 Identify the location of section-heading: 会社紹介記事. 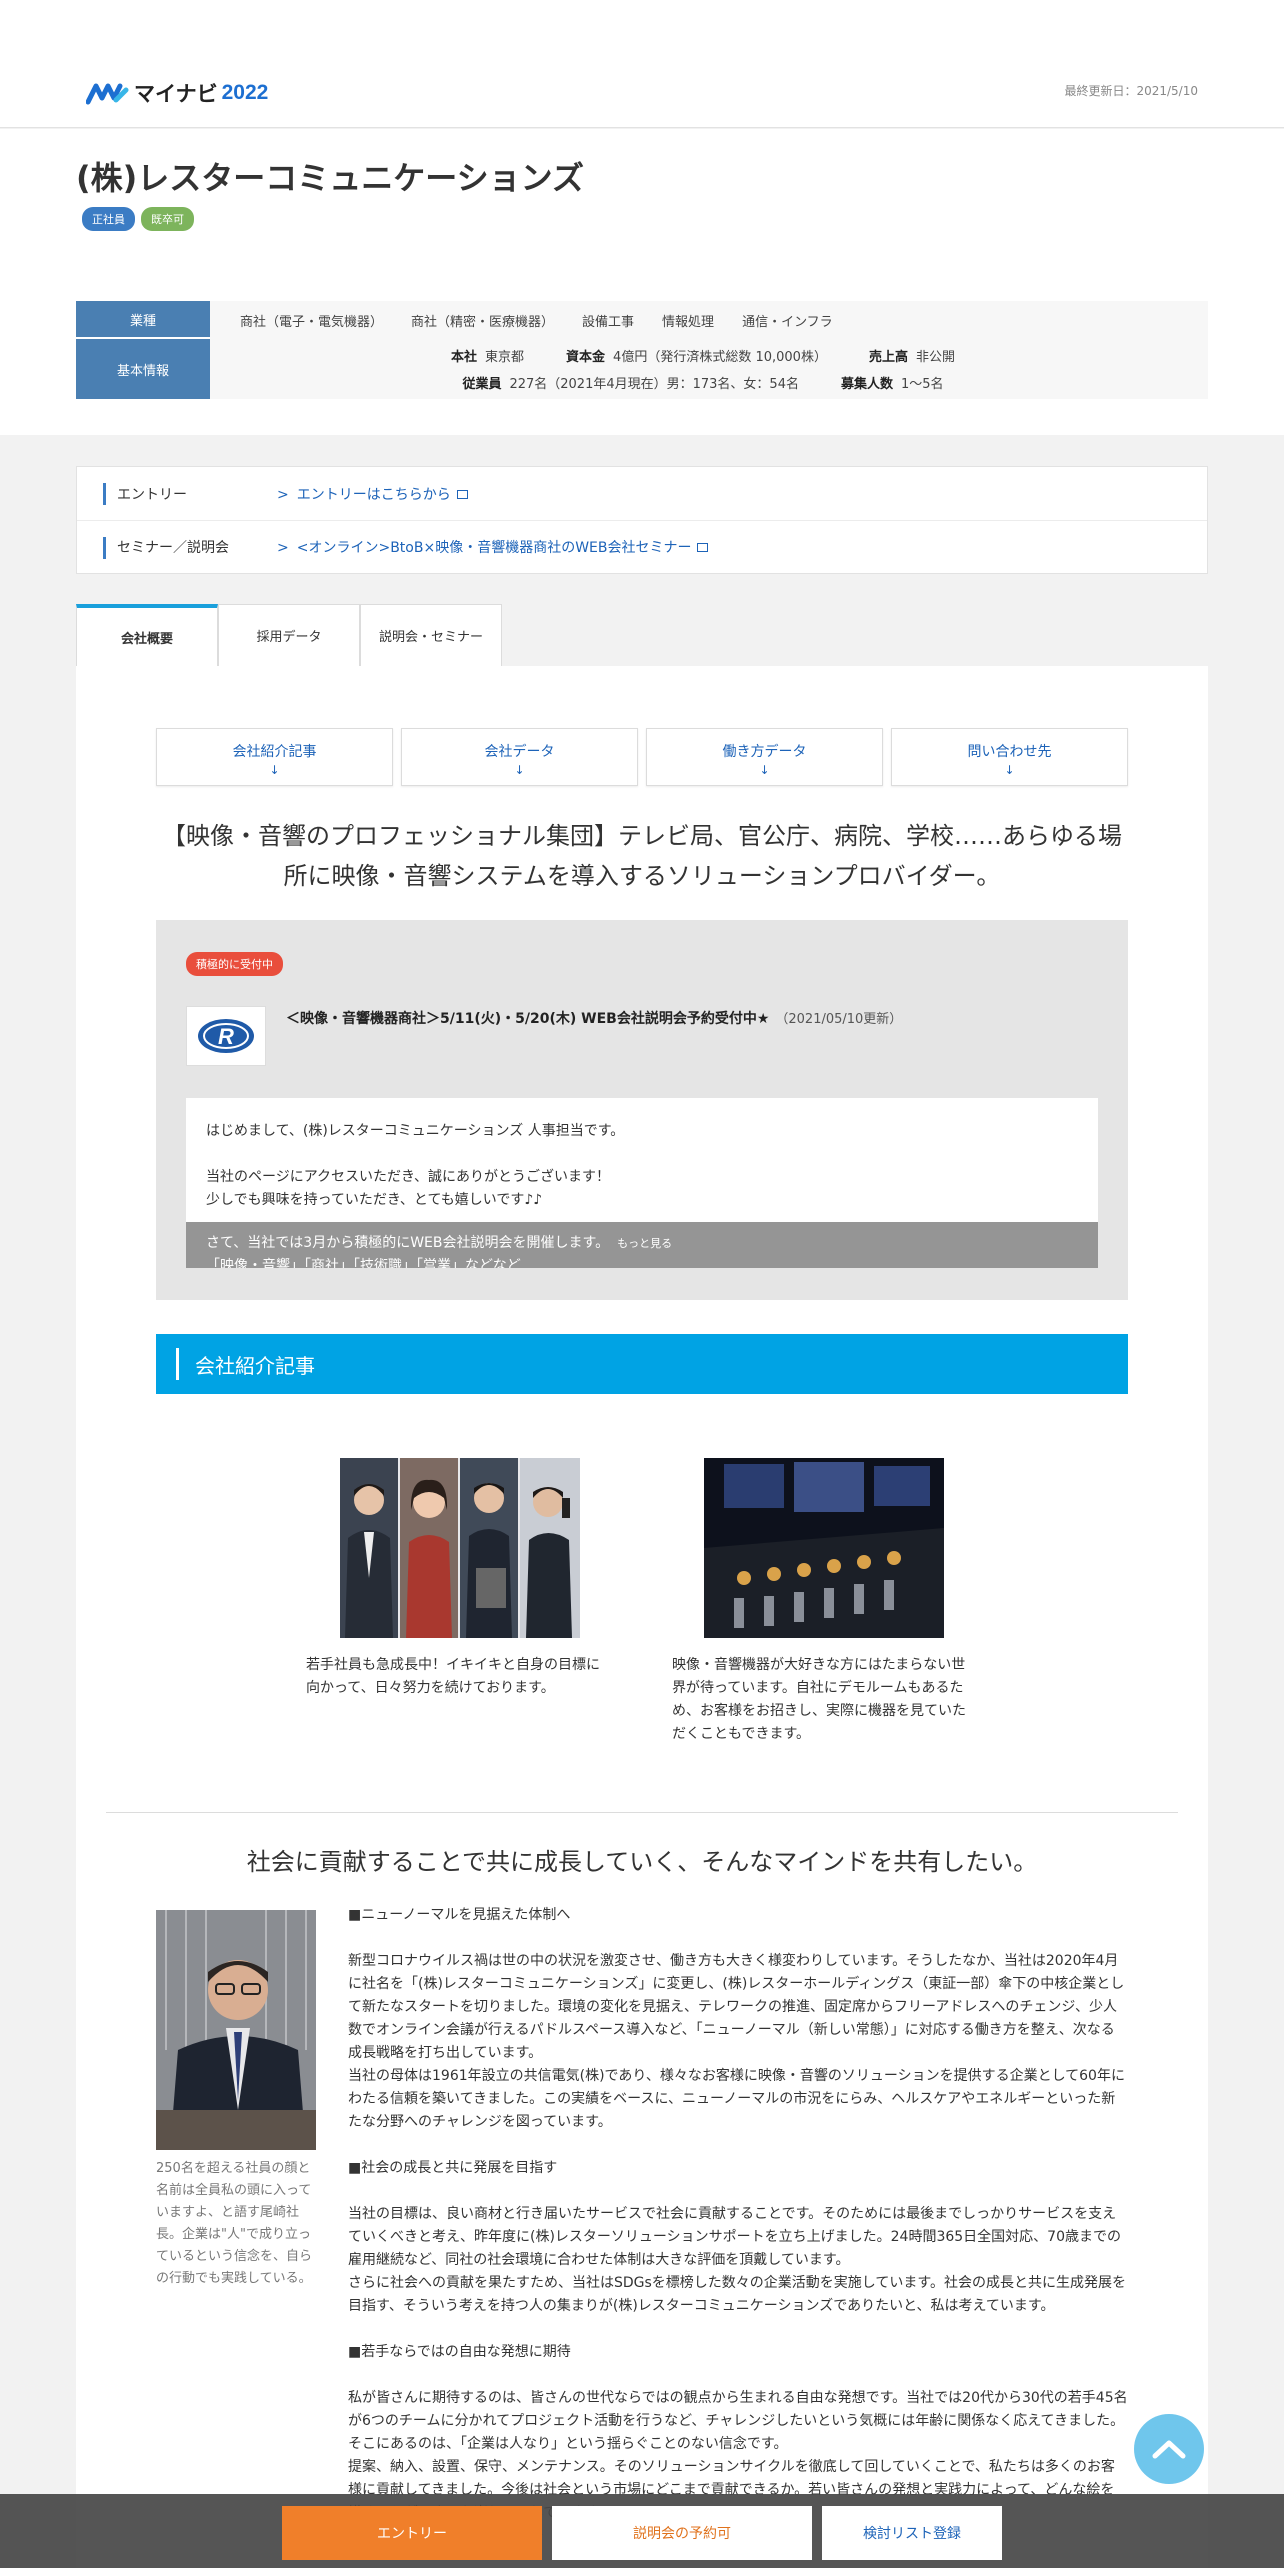
(642, 1364).